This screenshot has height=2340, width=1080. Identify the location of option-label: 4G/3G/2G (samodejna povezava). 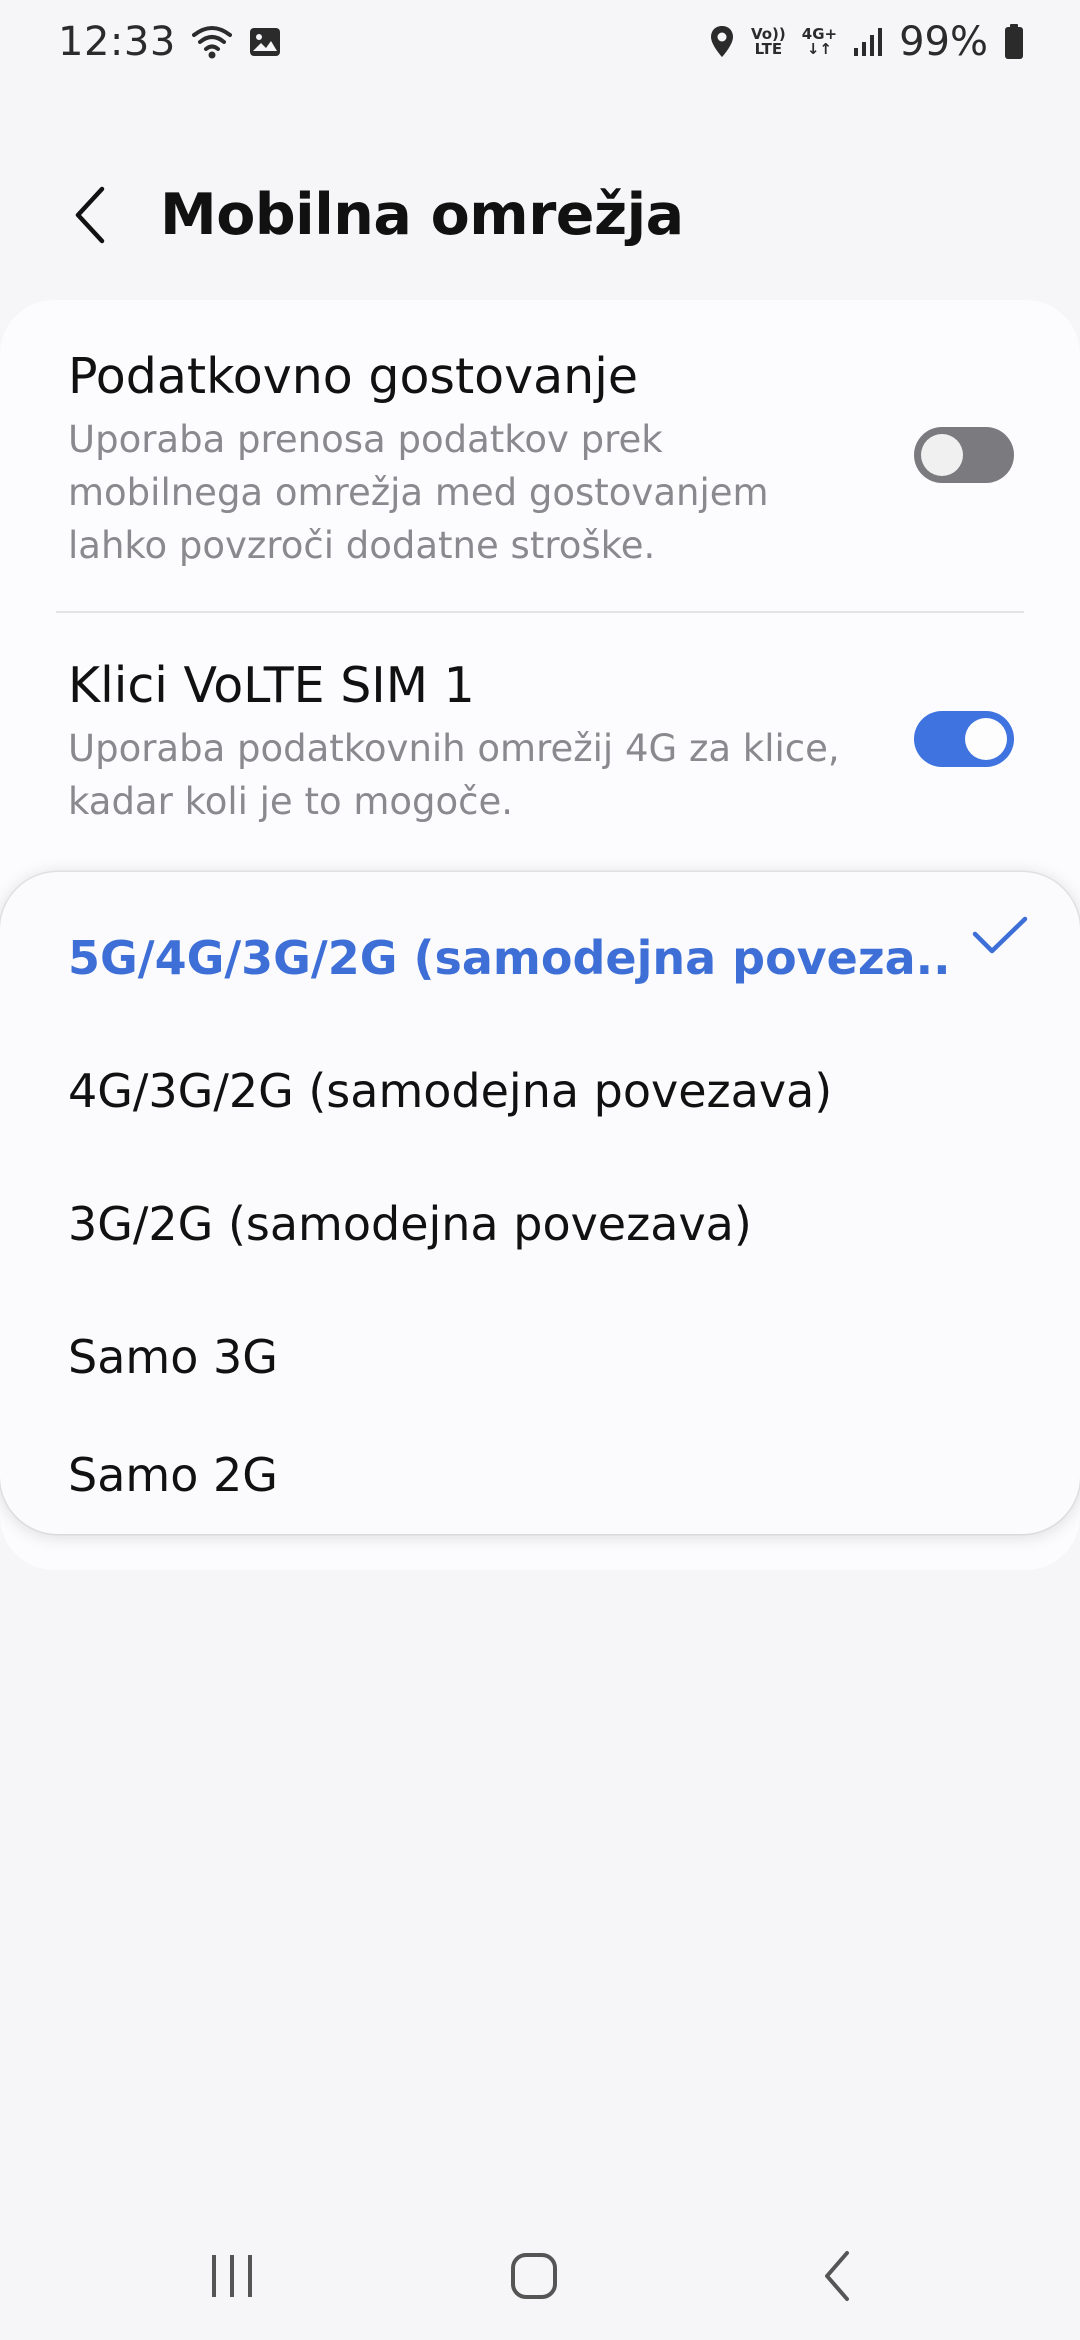
(450, 1091).